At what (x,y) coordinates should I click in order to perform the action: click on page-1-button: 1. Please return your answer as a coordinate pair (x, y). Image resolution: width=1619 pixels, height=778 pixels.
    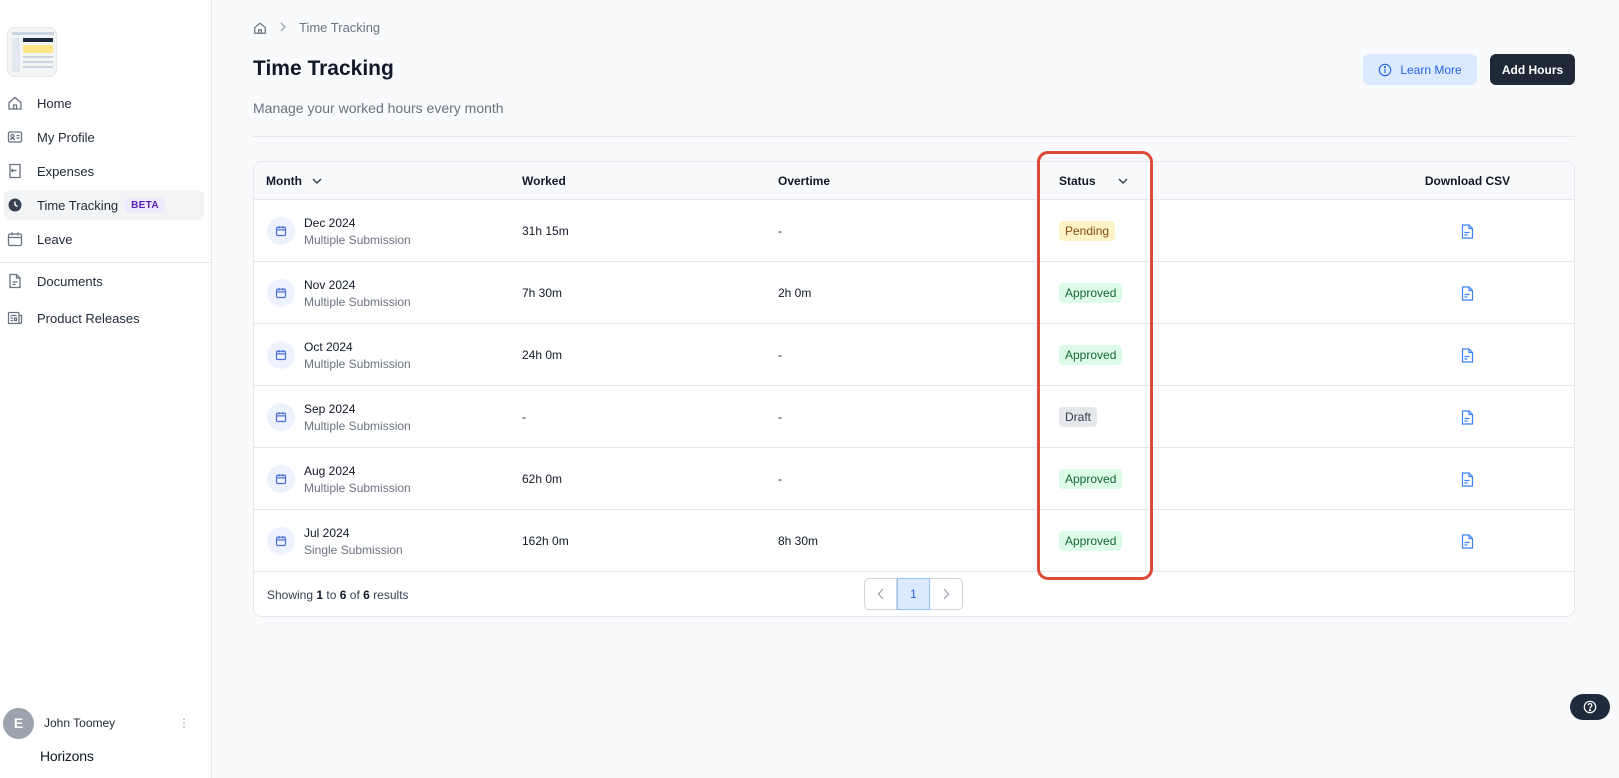
    Looking at the image, I should click on (913, 594).